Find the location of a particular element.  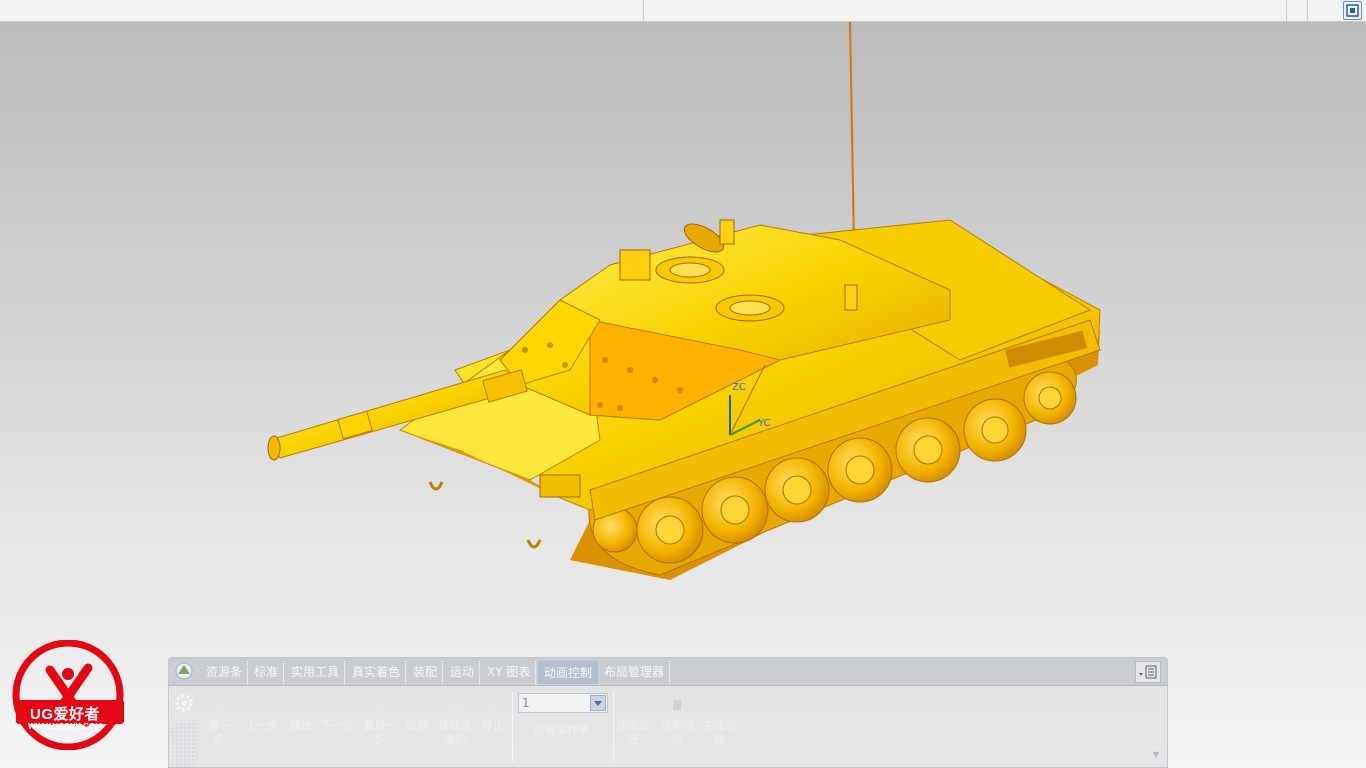

play-to-movie-button: 播放至电影 is located at coordinates (455, 720).